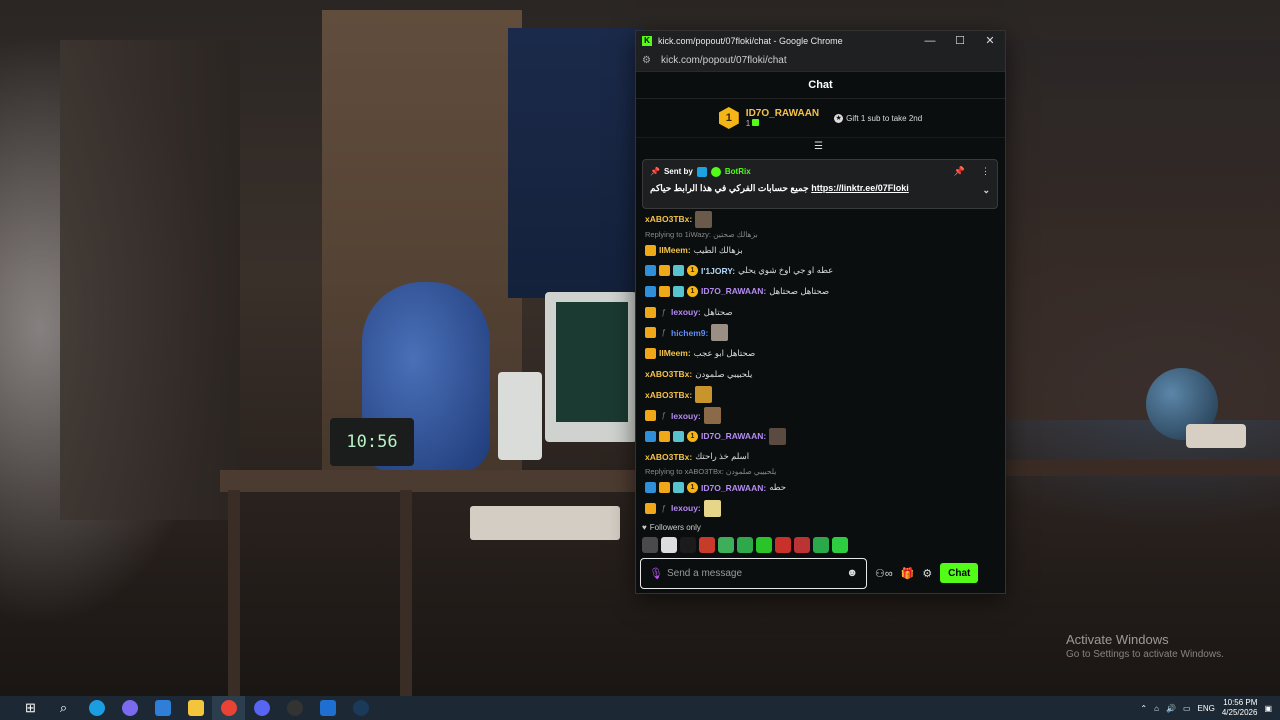 The width and height of the screenshot is (1280, 720). What do you see at coordinates (327, 708) in the screenshot?
I see `app-blue-icon` at bounding box center [327, 708].